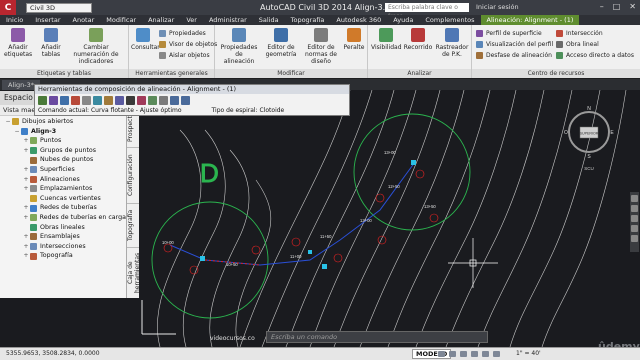  Describe the element at coordinates (386, 39) in the screenshot. I see `visibility-button: Visibilidad` at that location.